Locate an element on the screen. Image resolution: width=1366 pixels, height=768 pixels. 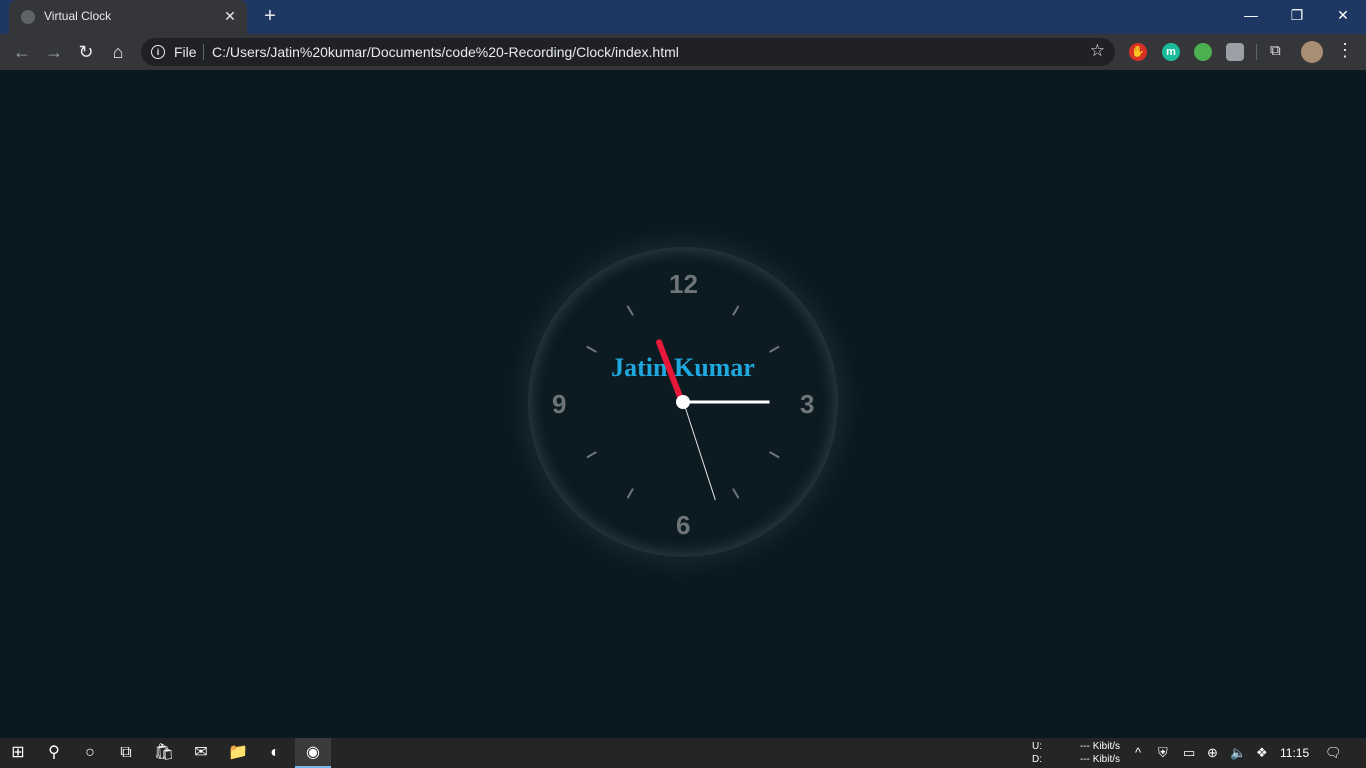
chrome-browser-icon: ◉ is located at coordinates (313, 753).